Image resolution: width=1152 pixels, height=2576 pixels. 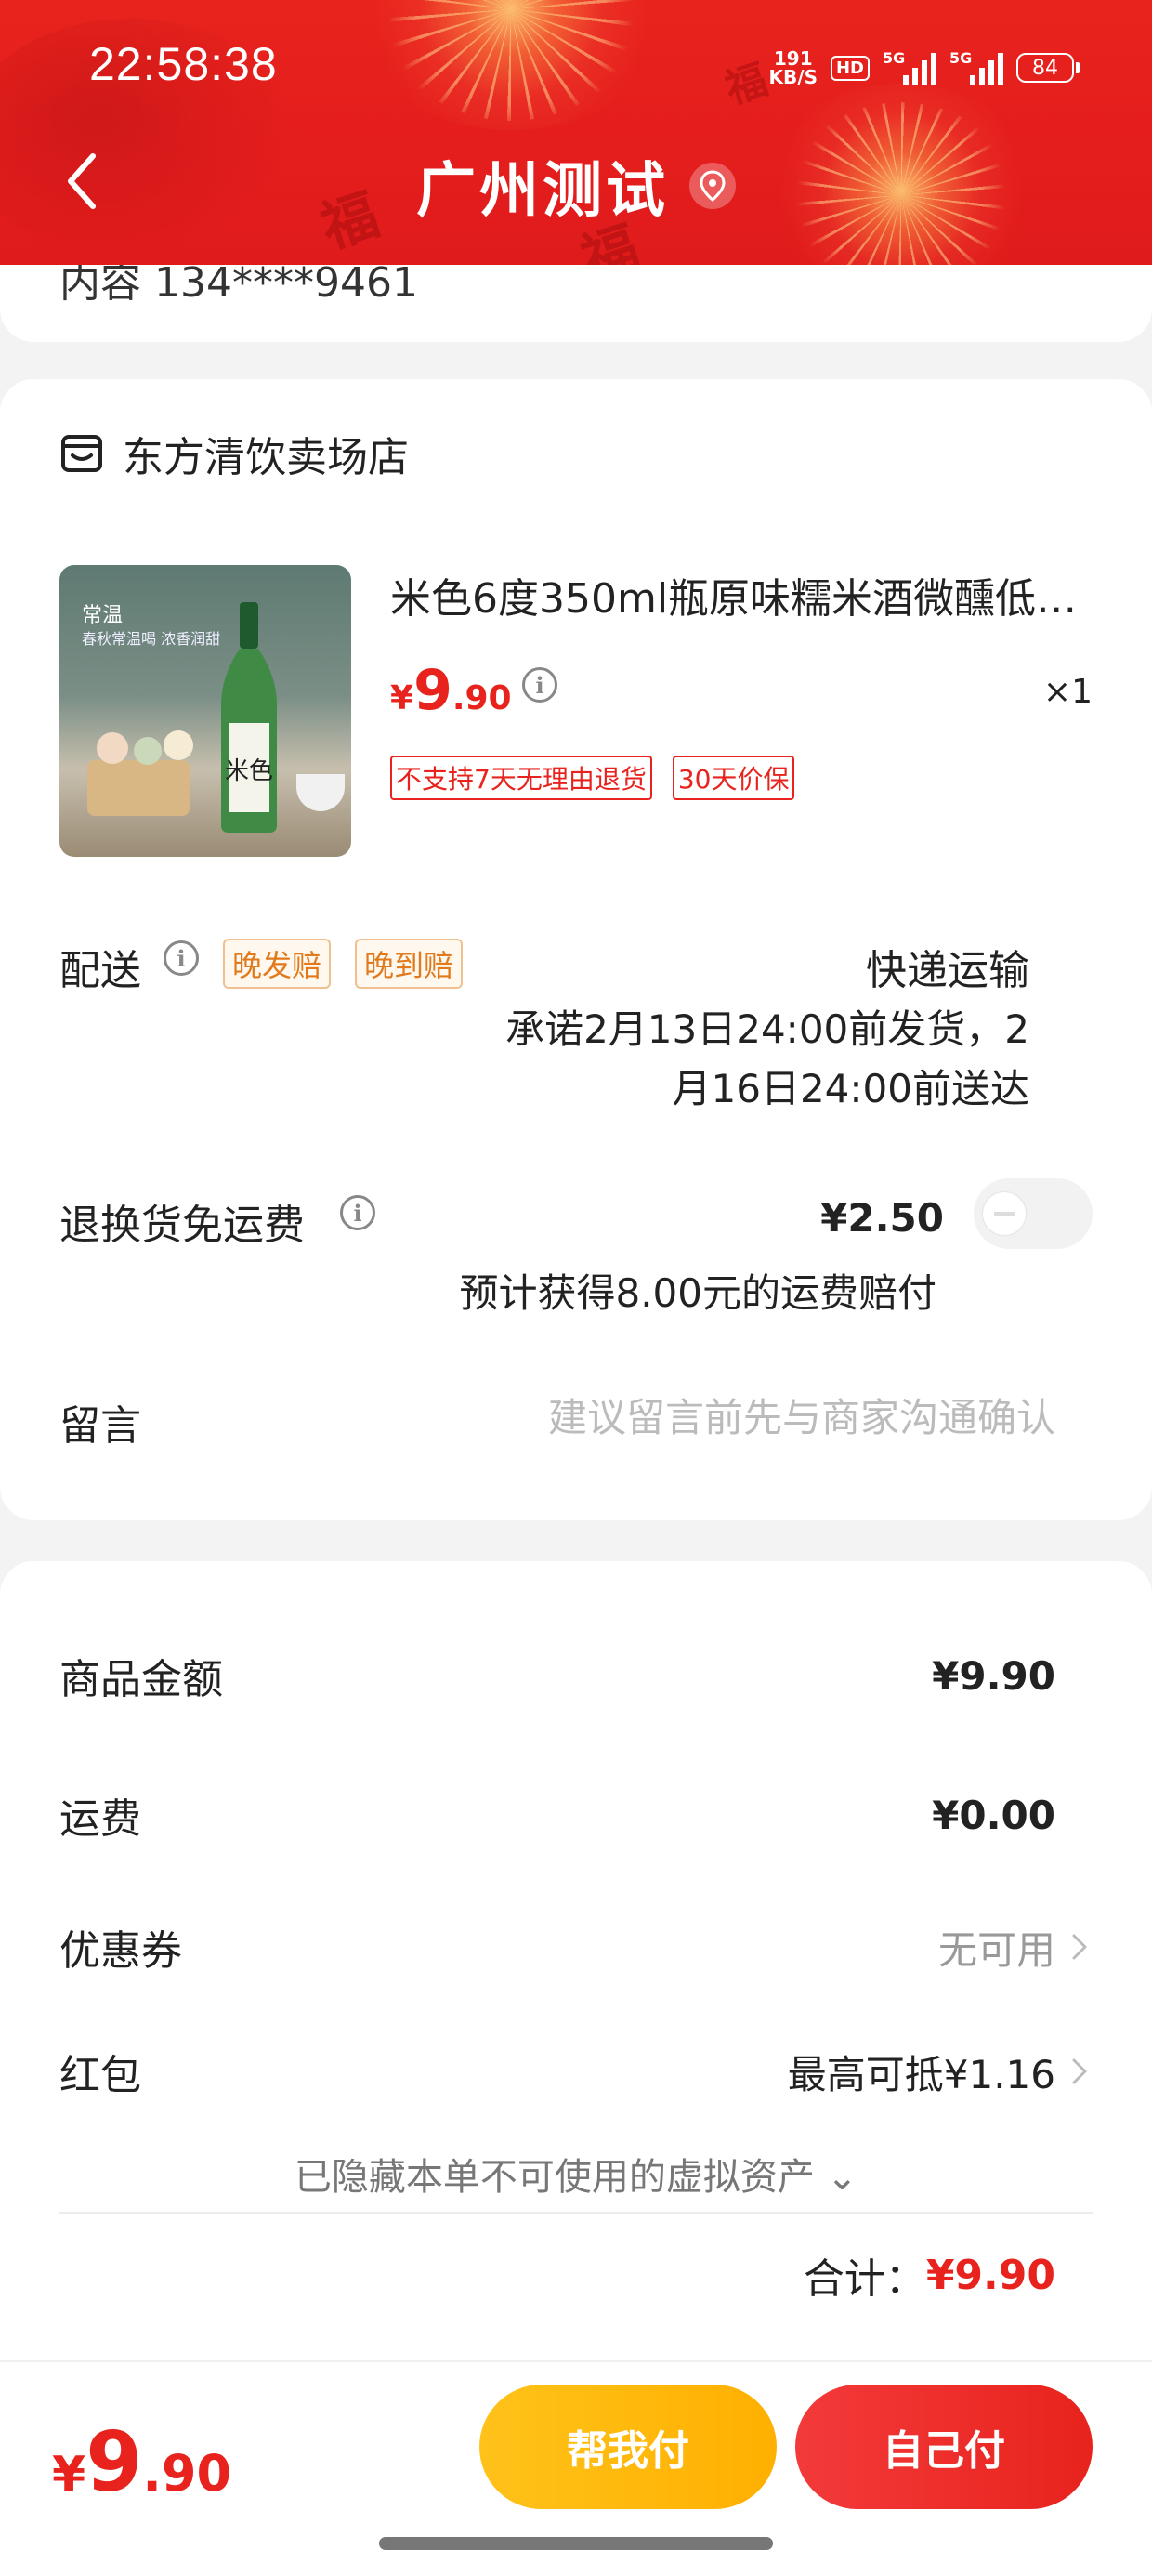 What do you see at coordinates (343, 964) in the screenshot?
I see `delivery-tags: 晚发赔 晚到赔` at bounding box center [343, 964].